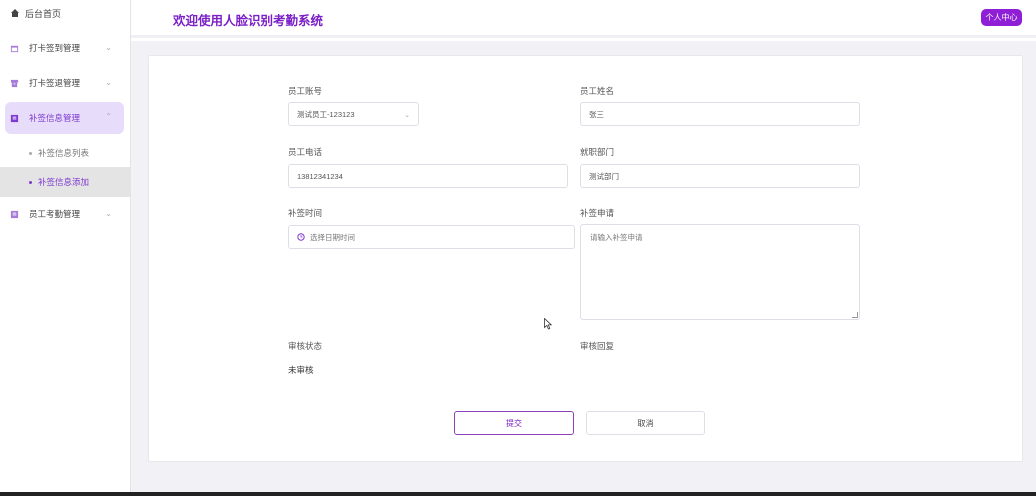 This screenshot has height=496, width=1036. I want to click on sidebar-subitem-label: 补签信息列表, so click(64, 153).